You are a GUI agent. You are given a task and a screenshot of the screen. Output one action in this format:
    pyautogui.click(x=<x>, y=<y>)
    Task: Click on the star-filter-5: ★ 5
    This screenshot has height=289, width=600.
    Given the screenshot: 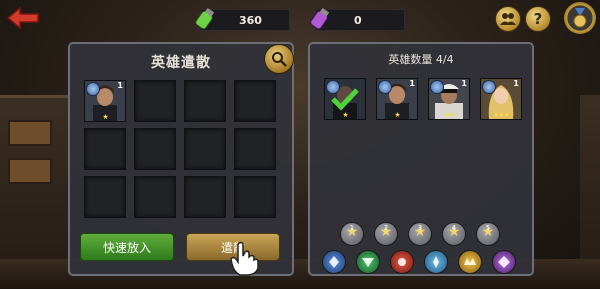 What is the action you would take?
    pyautogui.click(x=488, y=234)
    